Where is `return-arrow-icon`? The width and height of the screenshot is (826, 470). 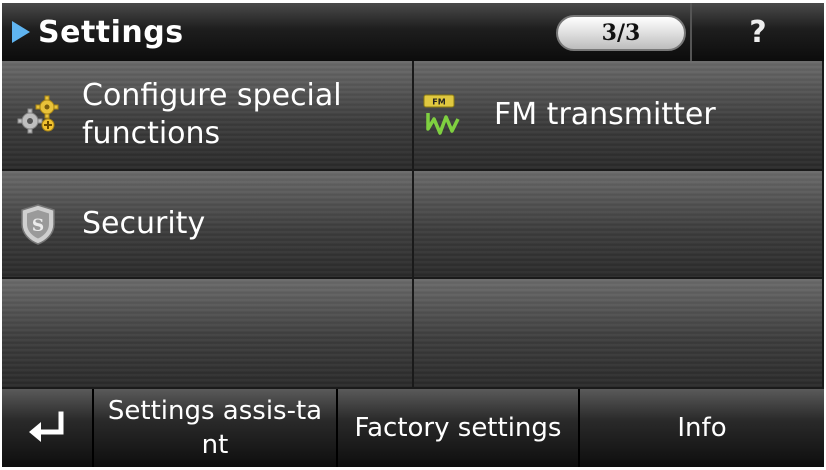 return-arrow-icon is located at coordinates (46, 426).